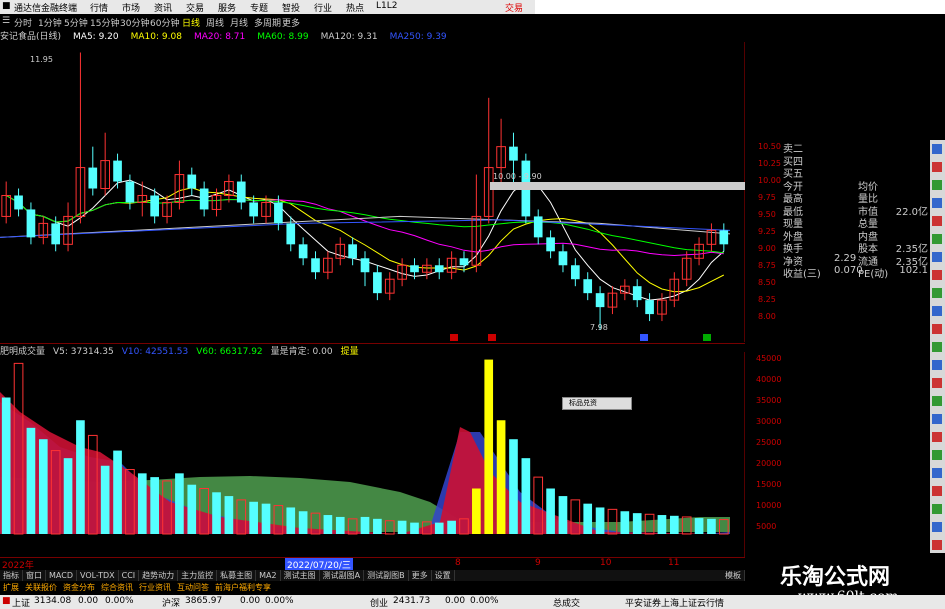  Describe the element at coordinates (355, 7) in the screenshot. I see `menu-item-hot: 热点` at that location.